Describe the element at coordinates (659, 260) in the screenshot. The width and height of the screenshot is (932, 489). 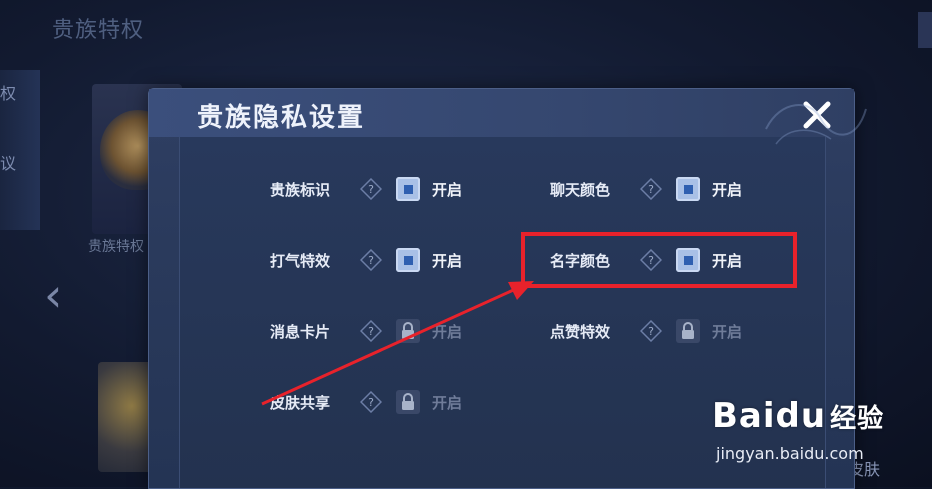
I see `highlight-rectangle` at that location.